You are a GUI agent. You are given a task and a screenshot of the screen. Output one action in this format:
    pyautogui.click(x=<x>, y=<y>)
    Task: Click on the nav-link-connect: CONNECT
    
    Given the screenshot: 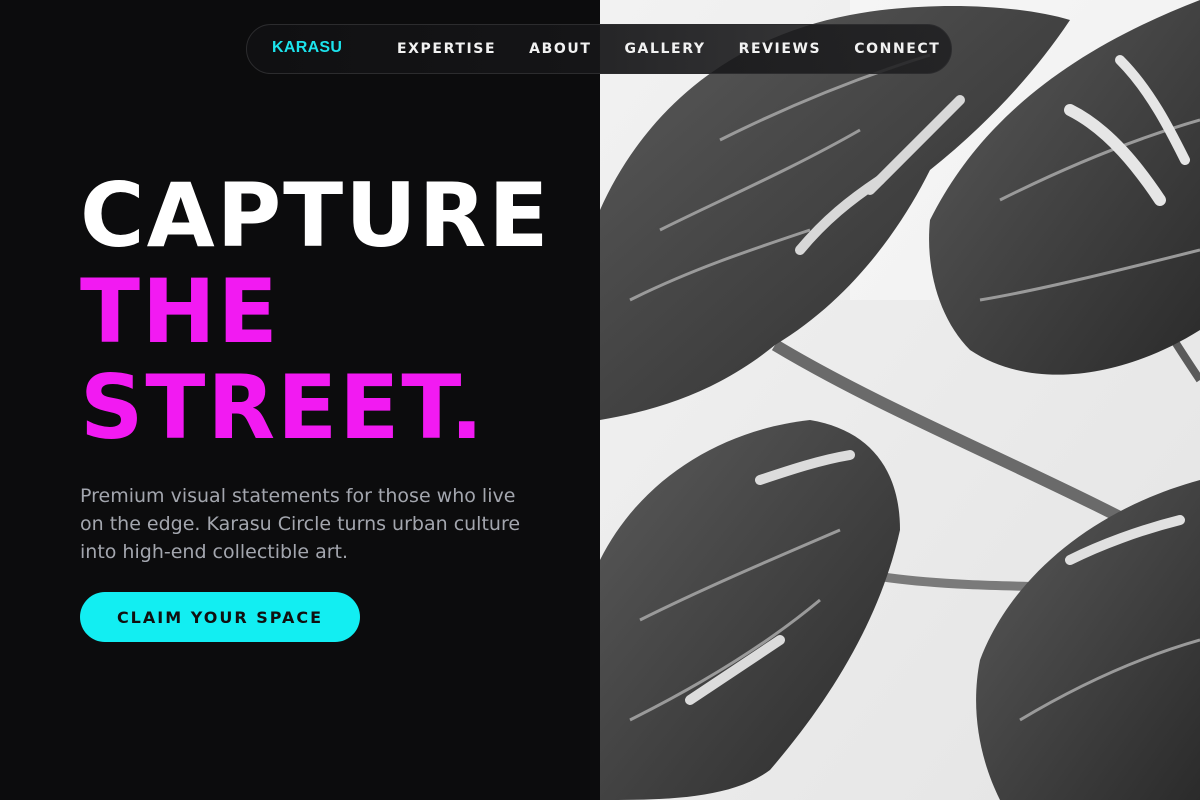 What is the action you would take?
    pyautogui.click(x=897, y=49)
    